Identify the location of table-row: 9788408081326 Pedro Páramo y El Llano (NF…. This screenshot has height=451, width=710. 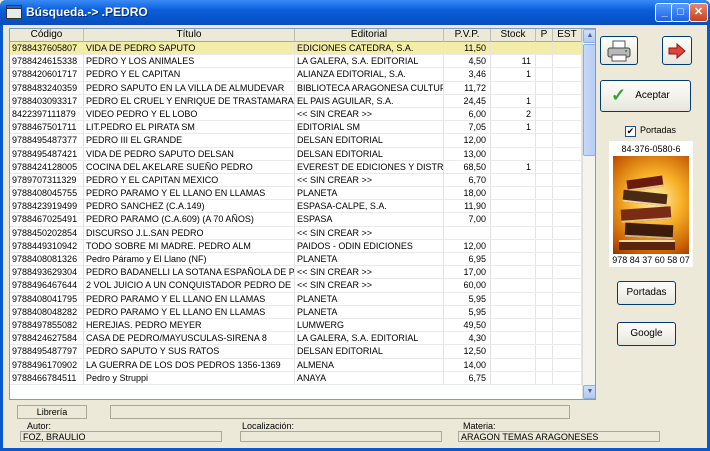
(296, 260).